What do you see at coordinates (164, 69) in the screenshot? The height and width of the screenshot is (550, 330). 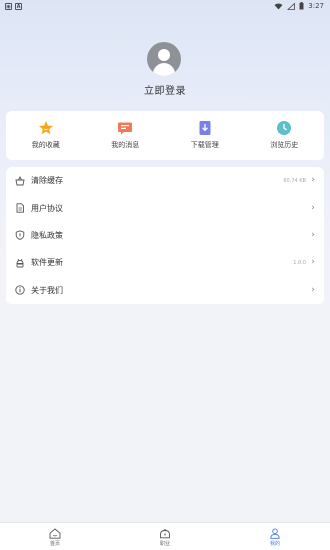 I see `avatar-body` at bounding box center [164, 69].